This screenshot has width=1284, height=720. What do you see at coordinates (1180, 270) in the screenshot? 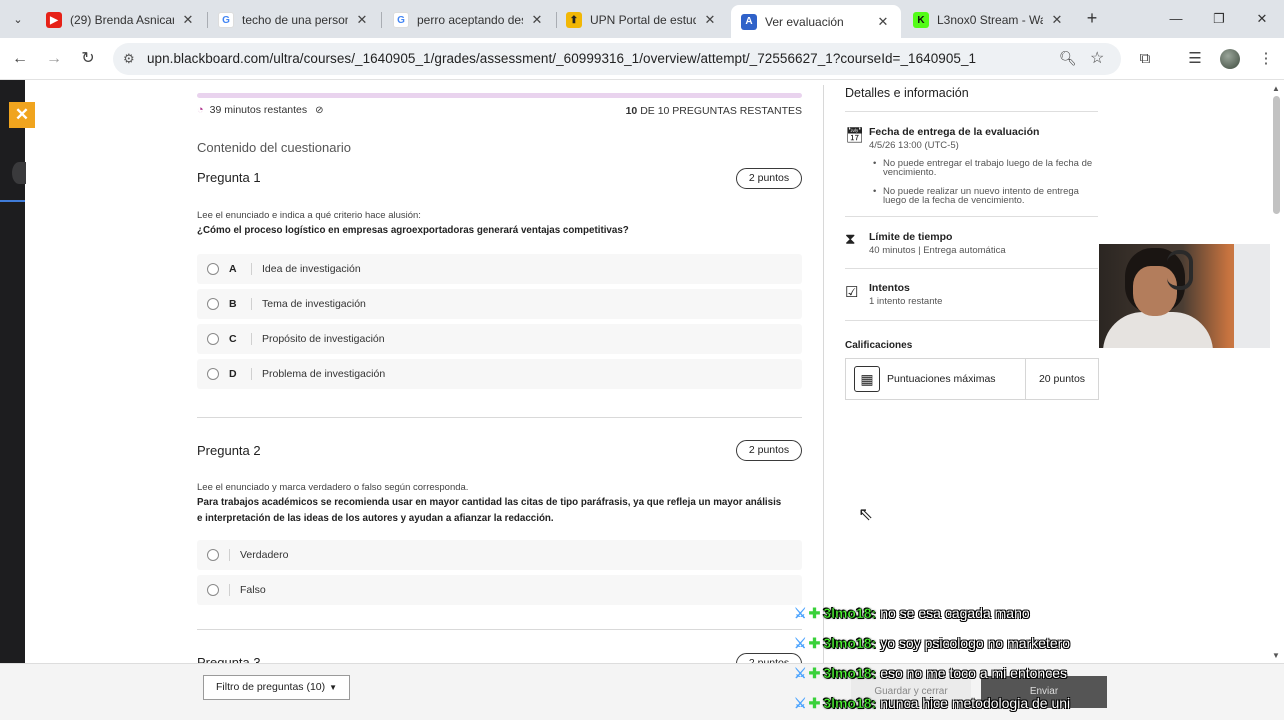
I see `webcam-headphones` at bounding box center [1180, 270].